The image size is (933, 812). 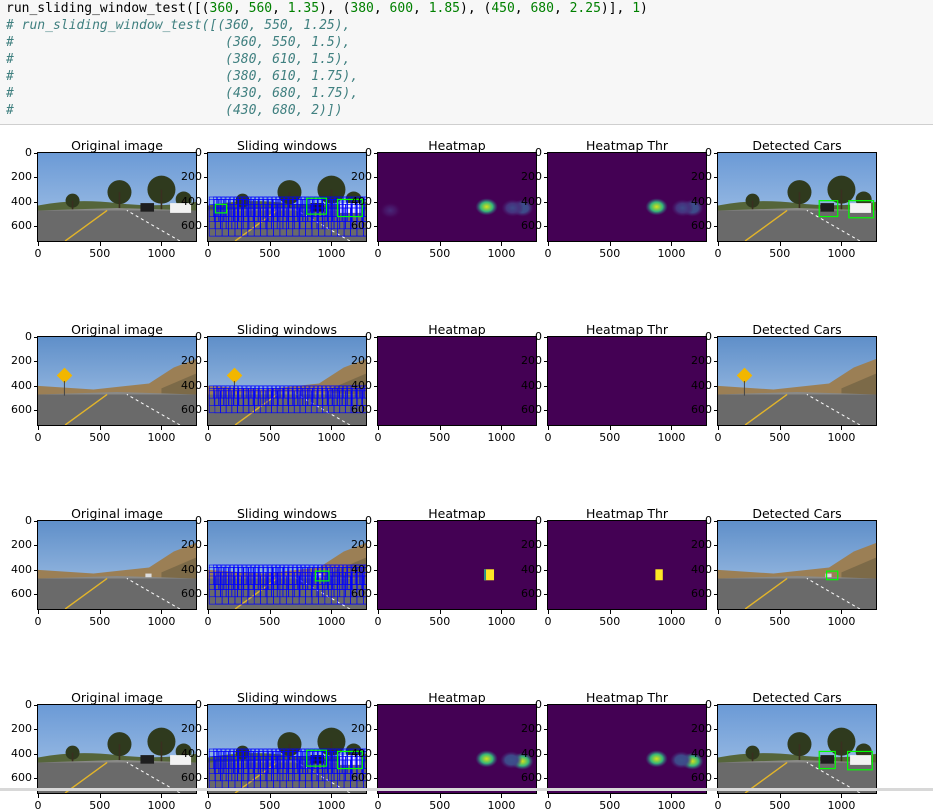 What do you see at coordinates (178, 42) in the screenshot?
I see `code-comment-line: # (360, 550, 1.5),` at bounding box center [178, 42].